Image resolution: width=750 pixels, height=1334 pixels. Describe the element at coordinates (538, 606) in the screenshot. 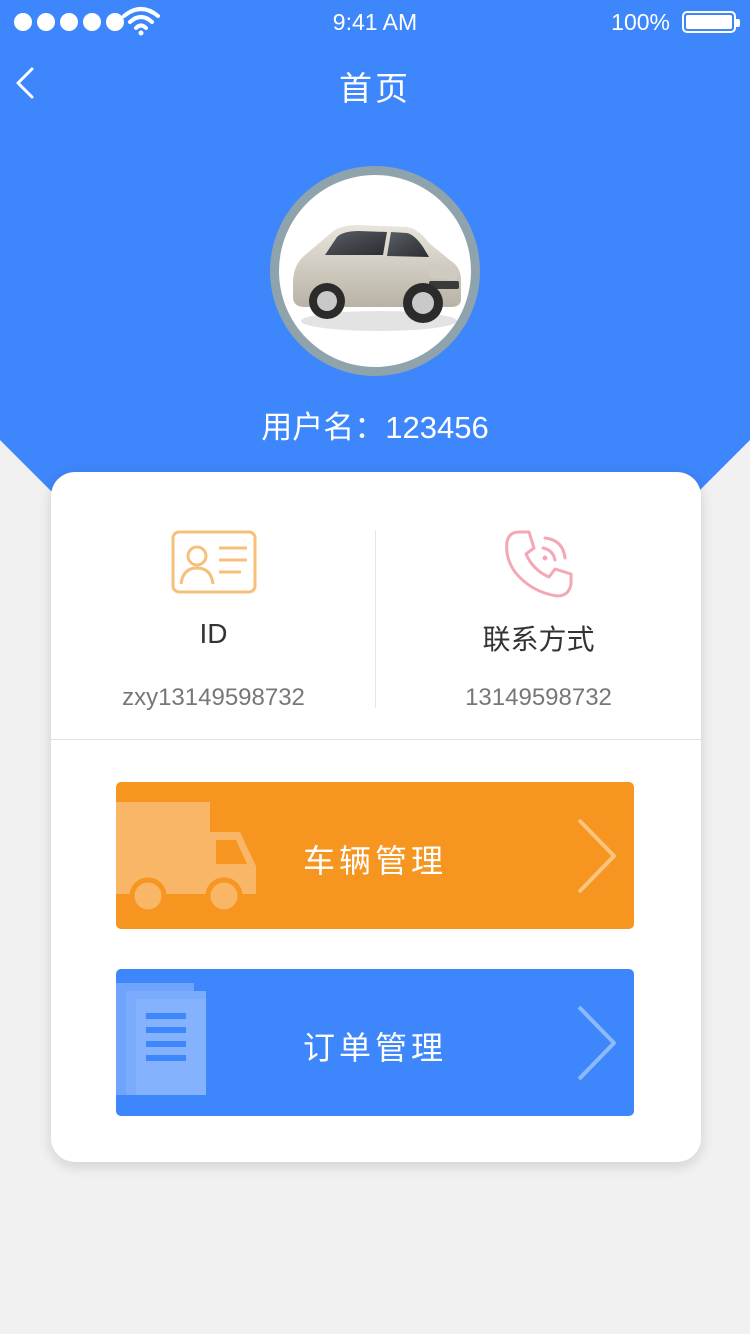

I see `contact-section: 联系方式 13149598732` at that location.